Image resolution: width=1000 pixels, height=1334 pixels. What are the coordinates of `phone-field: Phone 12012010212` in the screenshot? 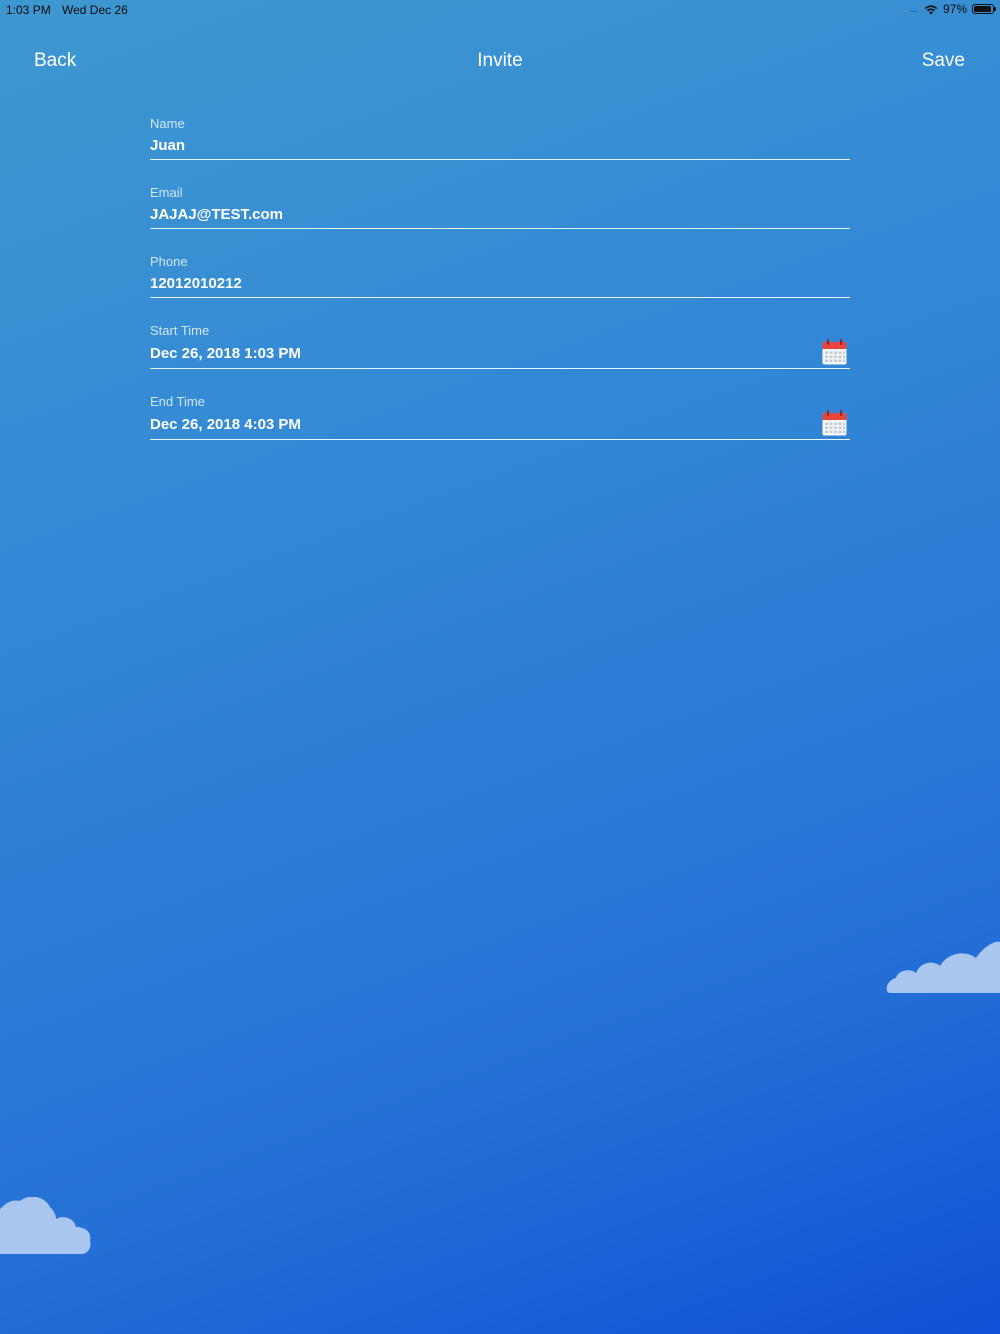 It's located at (500, 276).